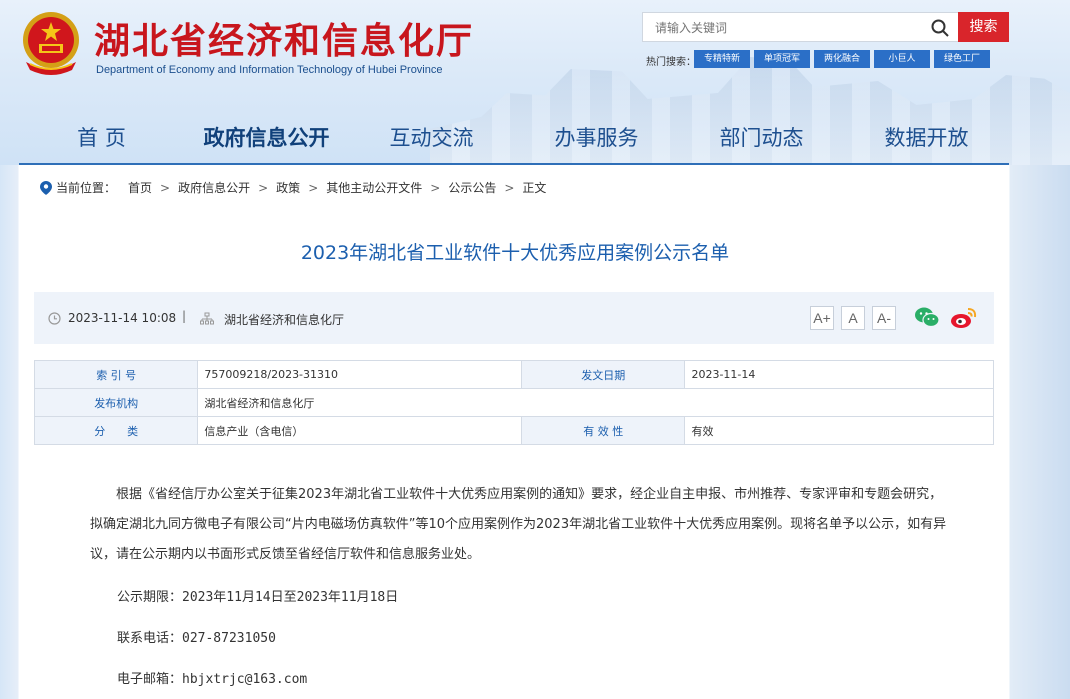 Image resolution: width=1070 pixels, height=699 pixels. I want to click on breadcrumb-item: 政策, so click(288, 187).